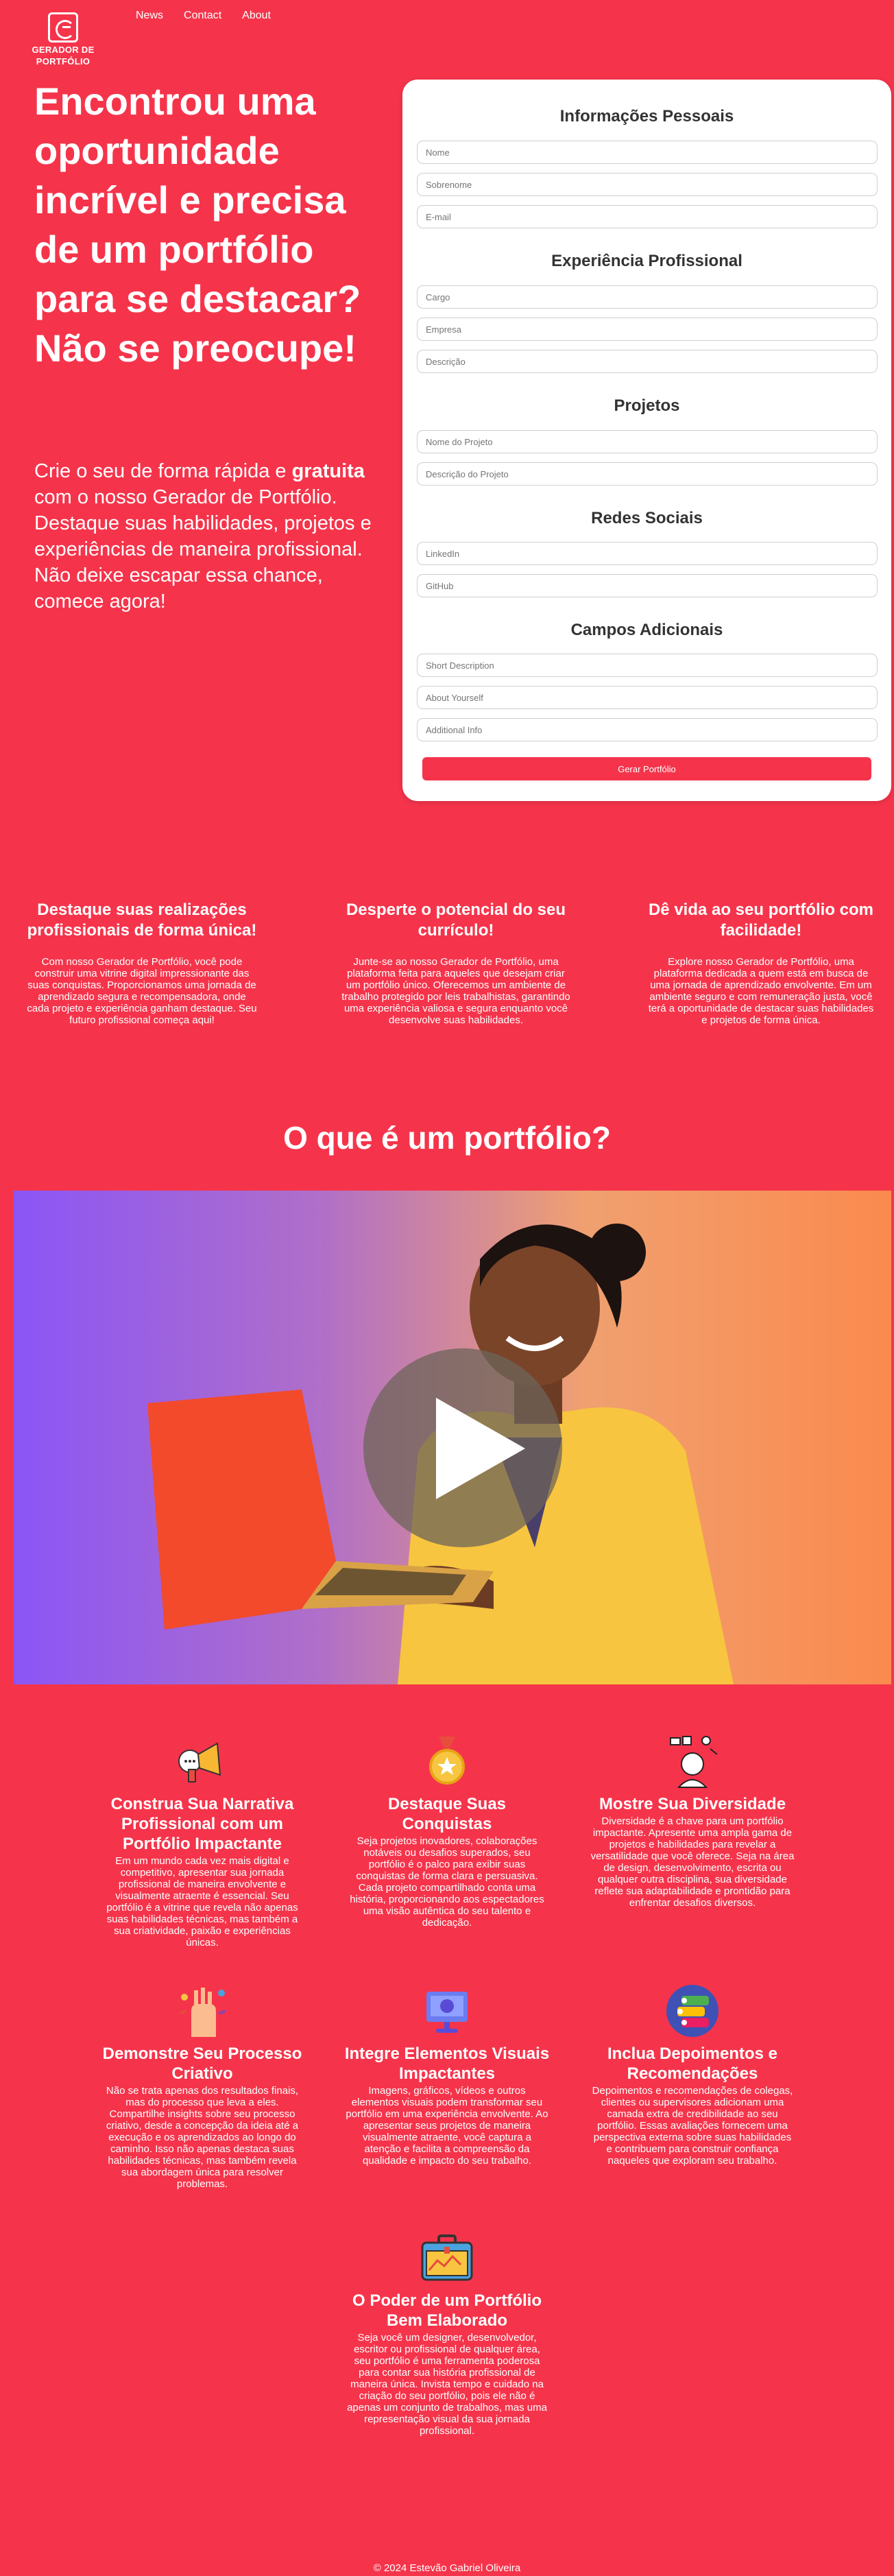  What do you see at coordinates (202, 2063) in the screenshot?
I see `card-title: Demonstre Seu Processo Criativo` at bounding box center [202, 2063].